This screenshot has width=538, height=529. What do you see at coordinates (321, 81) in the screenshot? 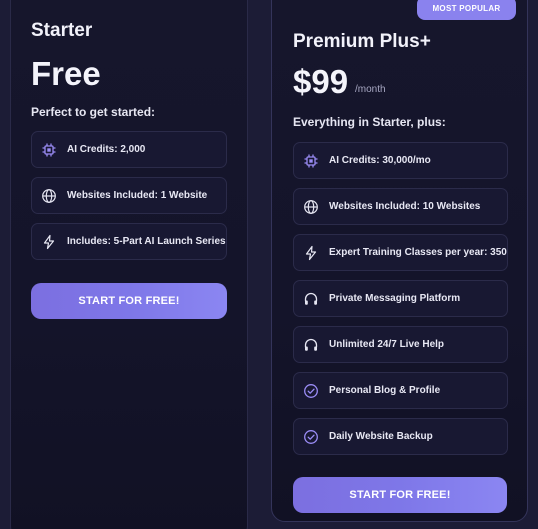
I see `premium-plan-price: $99` at bounding box center [321, 81].